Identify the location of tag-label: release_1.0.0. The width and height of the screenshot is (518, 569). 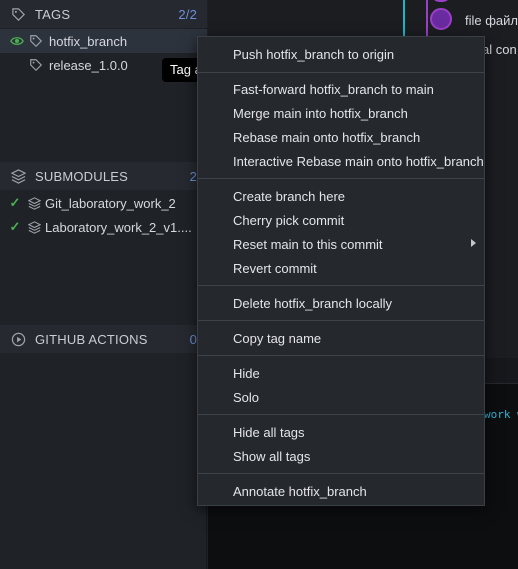
(88, 65).